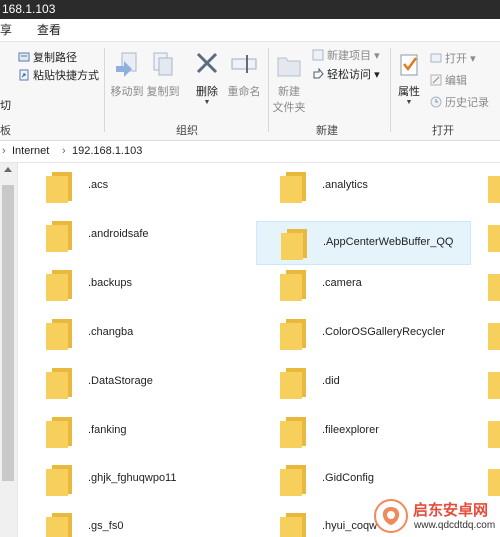  What do you see at coordinates (250, 152) in the screenshot?
I see `address-bar: › Internet › 192.168.1.103` at bounding box center [250, 152].